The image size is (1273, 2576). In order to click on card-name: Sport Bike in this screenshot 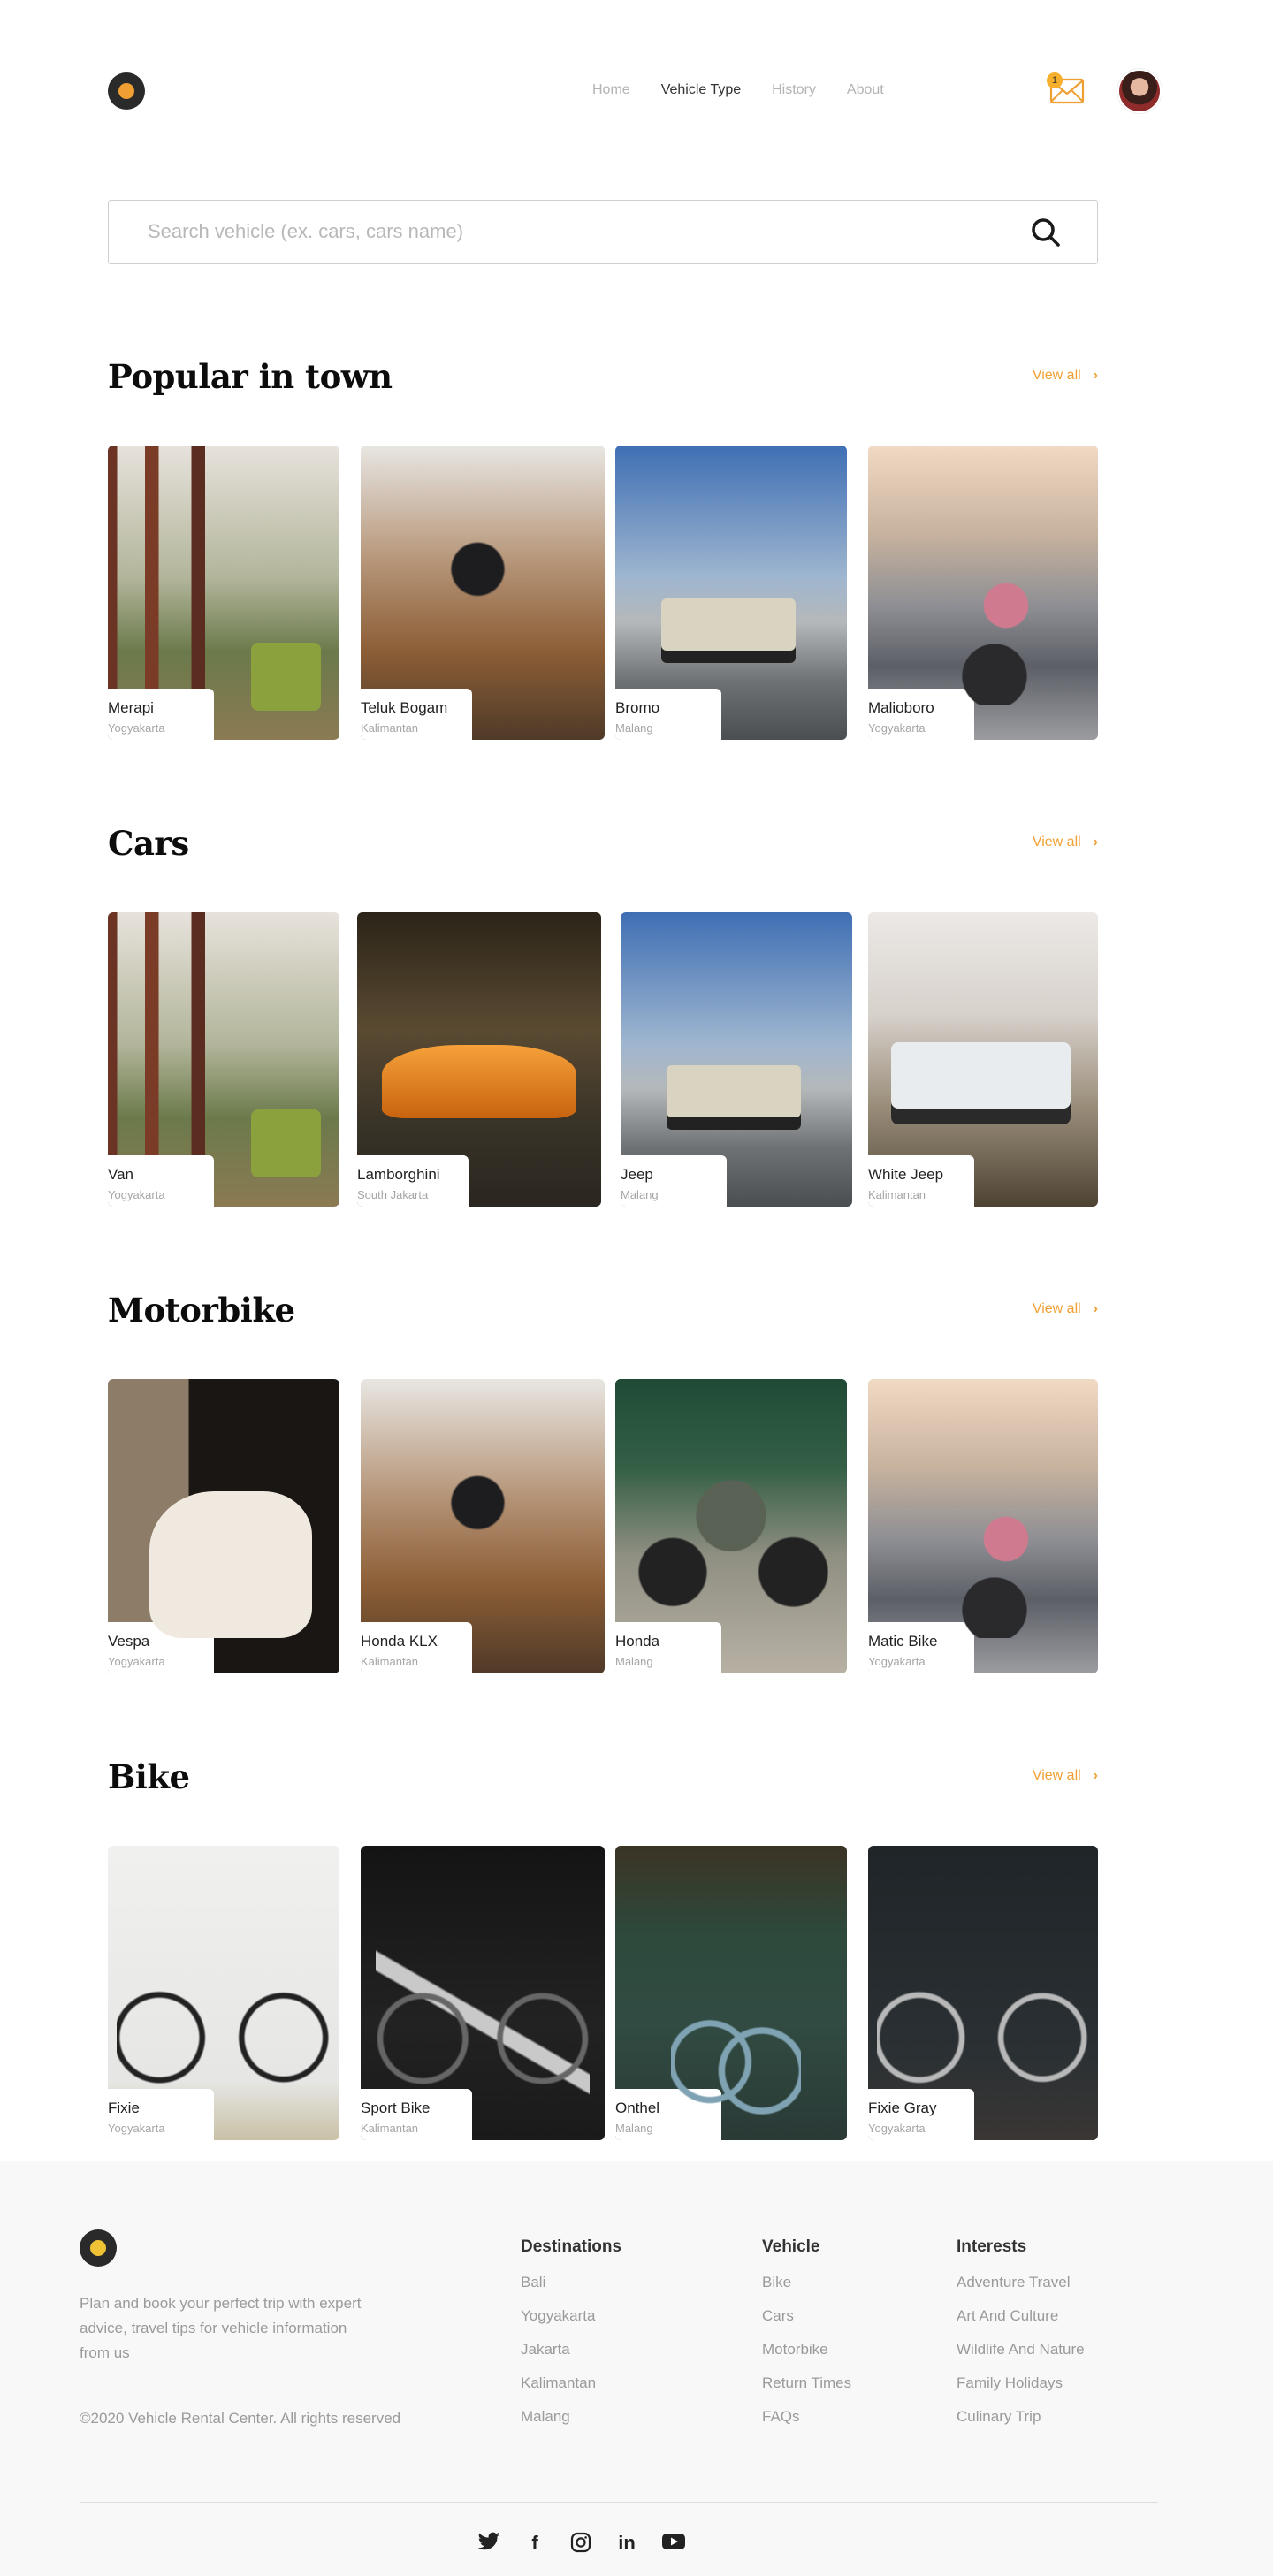, I will do `click(396, 2108)`.